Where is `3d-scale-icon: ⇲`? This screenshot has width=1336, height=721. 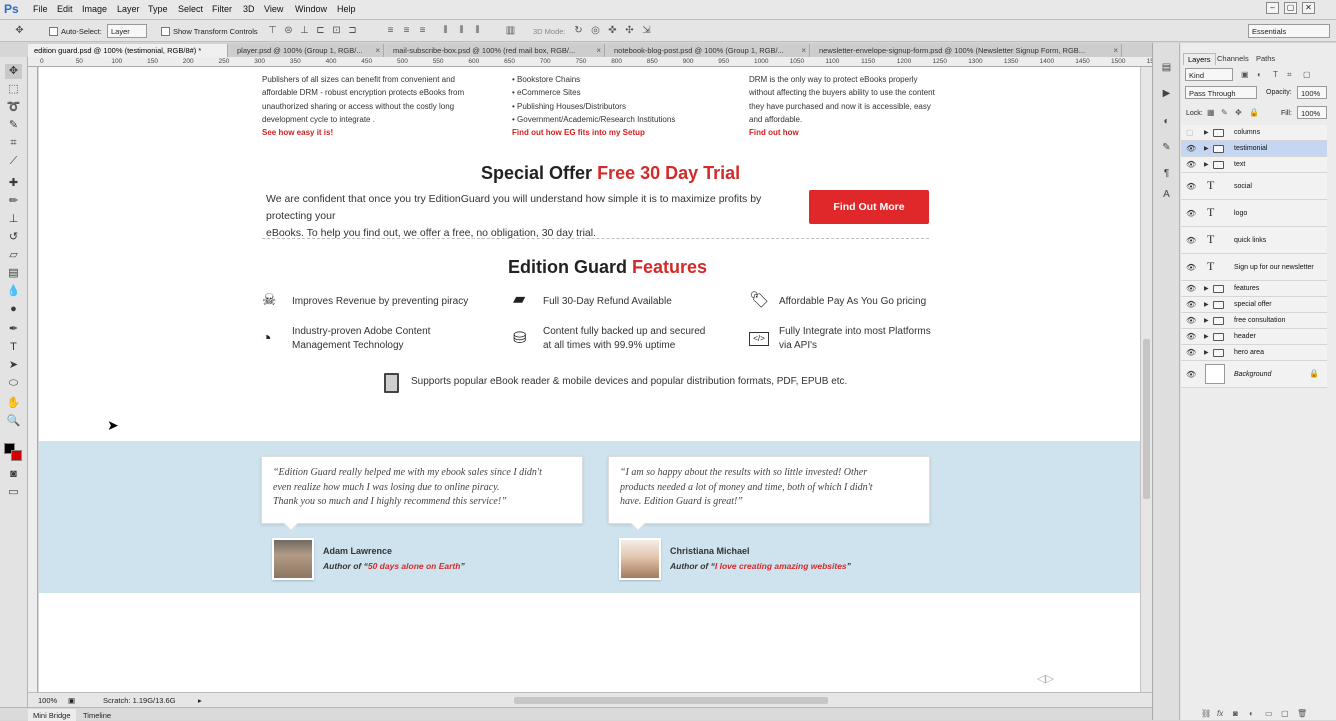
3d-scale-icon: ⇲ is located at coordinates (646, 30).